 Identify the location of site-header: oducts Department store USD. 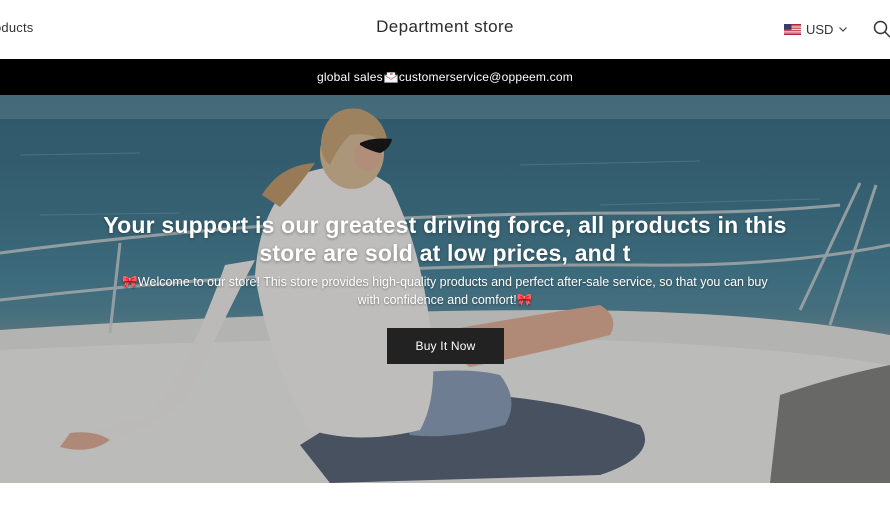
(445, 29).